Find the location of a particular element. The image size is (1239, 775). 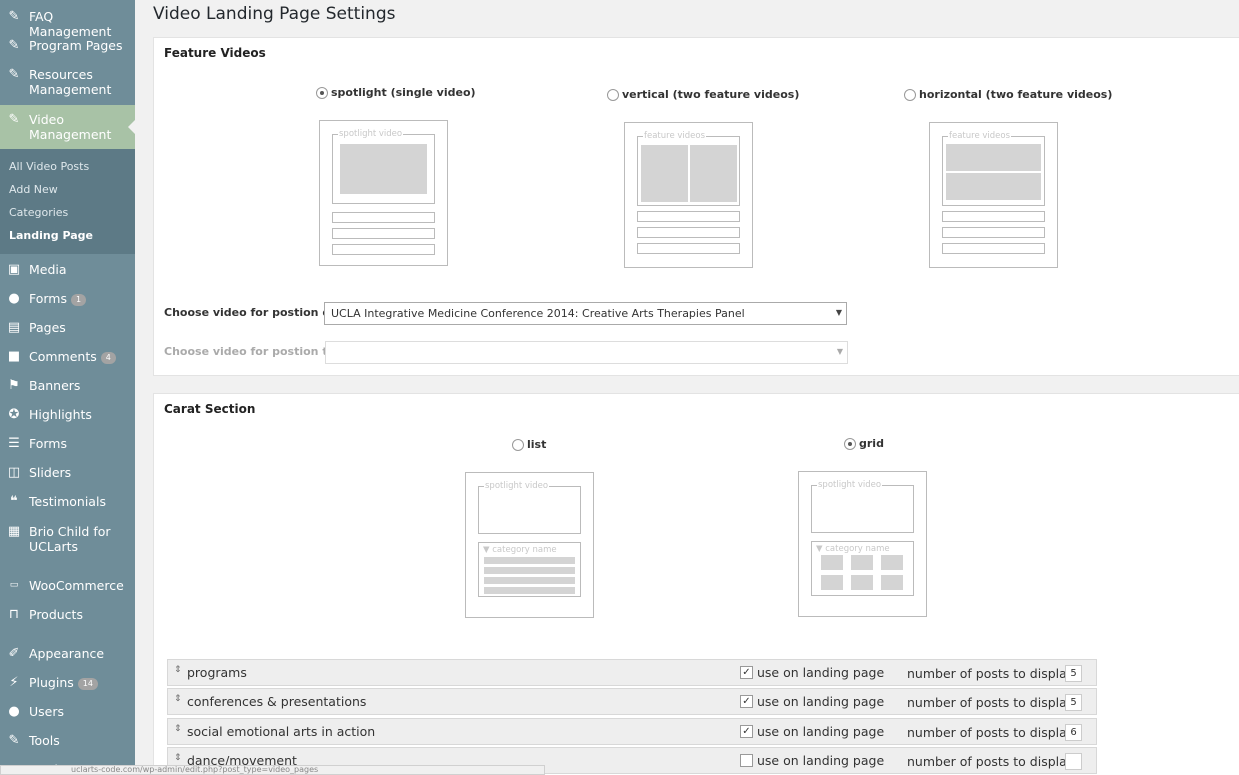

submenu-all-video-posts: All Video Posts is located at coordinates (49, 166).